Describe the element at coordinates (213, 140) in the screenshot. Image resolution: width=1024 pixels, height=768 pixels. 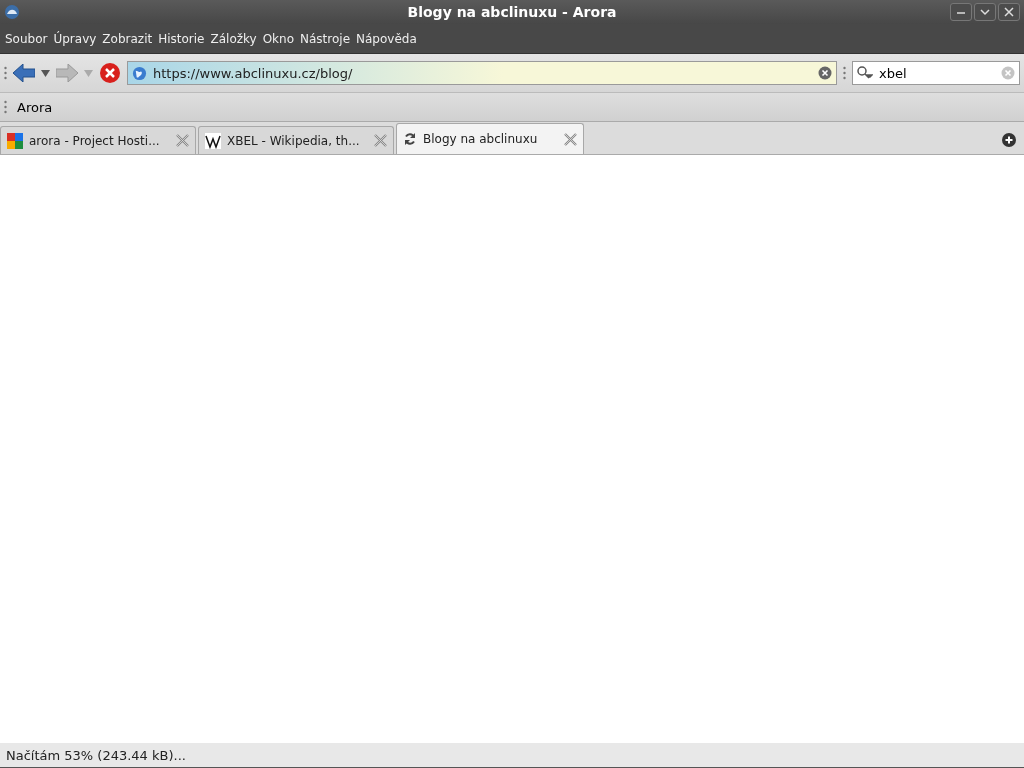
I see `wikipedia-w-icon` at that location.